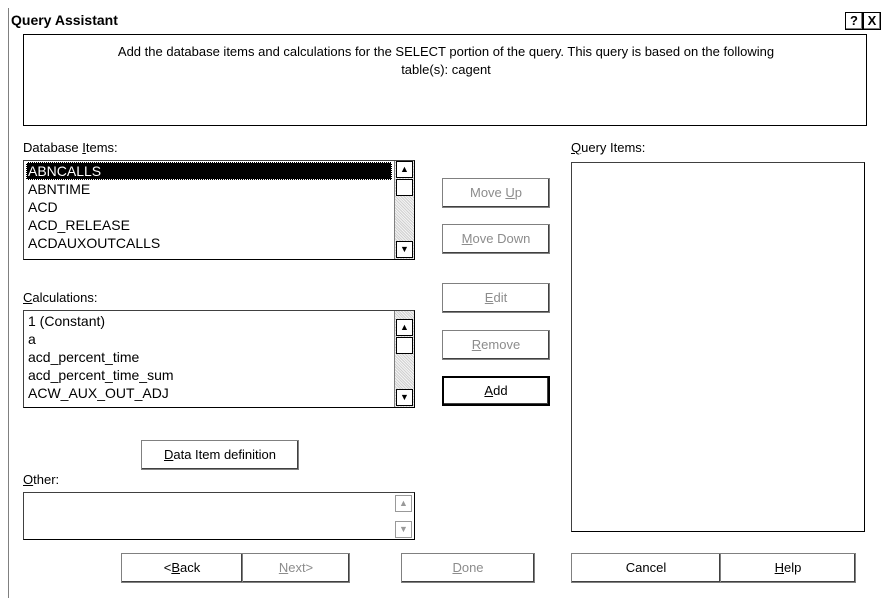 The width and height of the screenshot is (882, 598). What do you see at coordinates (220, 455) in the screenshot?
I see `data-item-definition-button: Data Item definition` at bounding box center [220, 455].